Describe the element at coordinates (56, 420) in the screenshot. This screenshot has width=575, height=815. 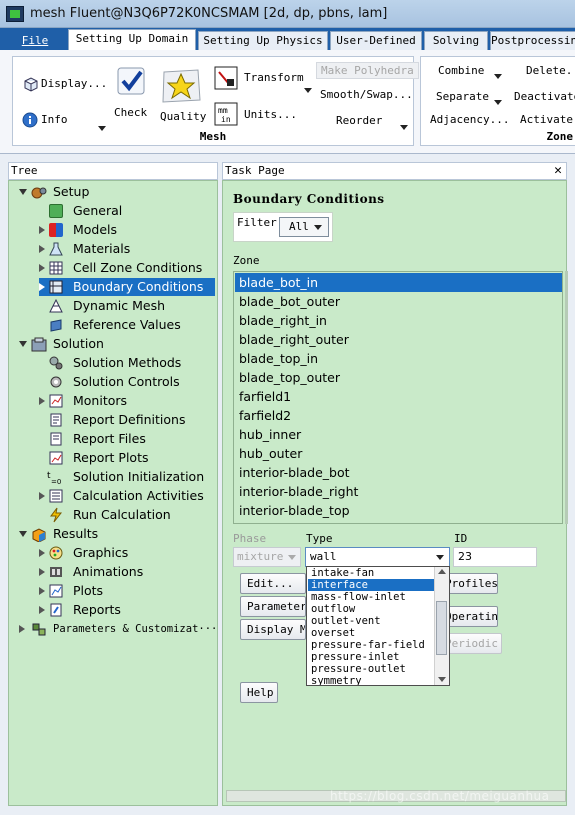
I see `report-definitions-icon` at that location.